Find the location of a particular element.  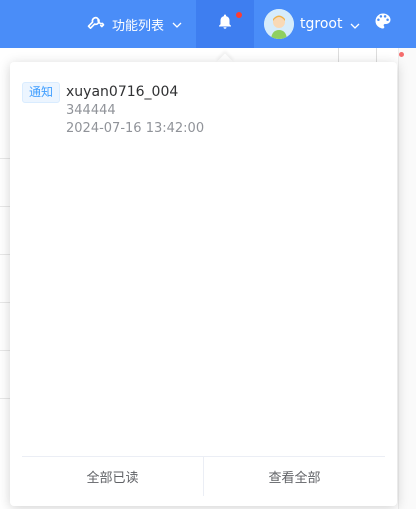

view-all-button: 查看全部 is located at coordinates (294, 476).